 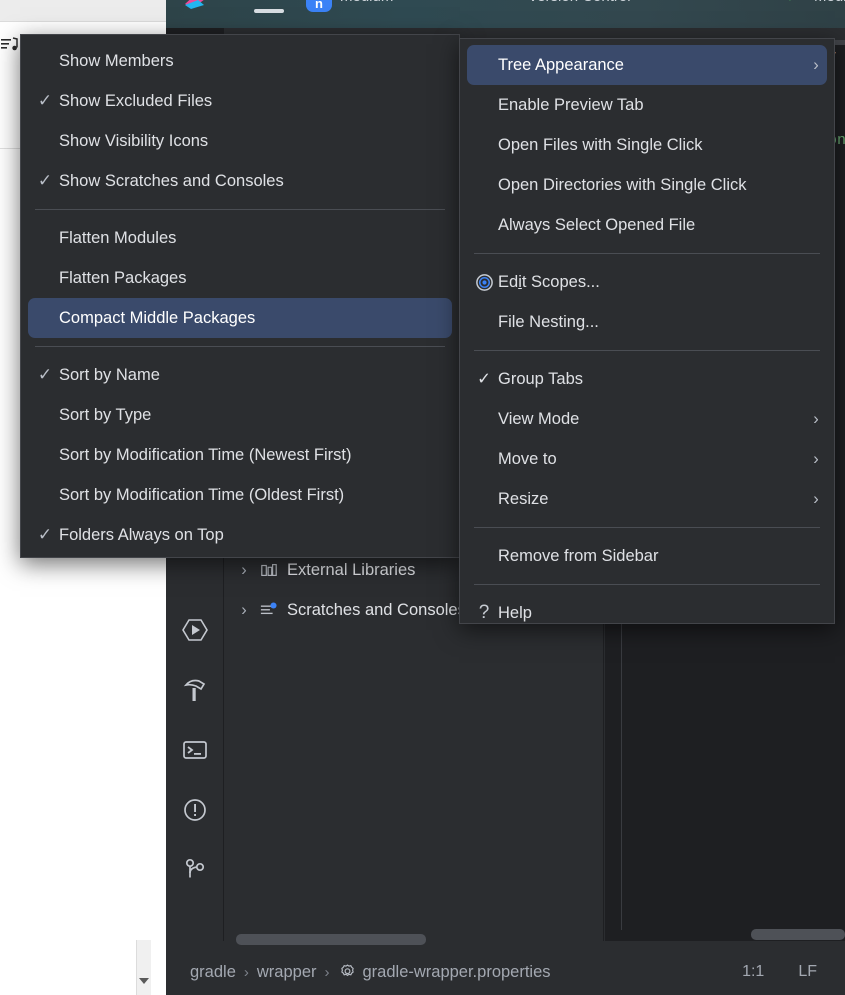 I want to click on menu-item-label: Always Select Opened File, so click(x=597, y=224).